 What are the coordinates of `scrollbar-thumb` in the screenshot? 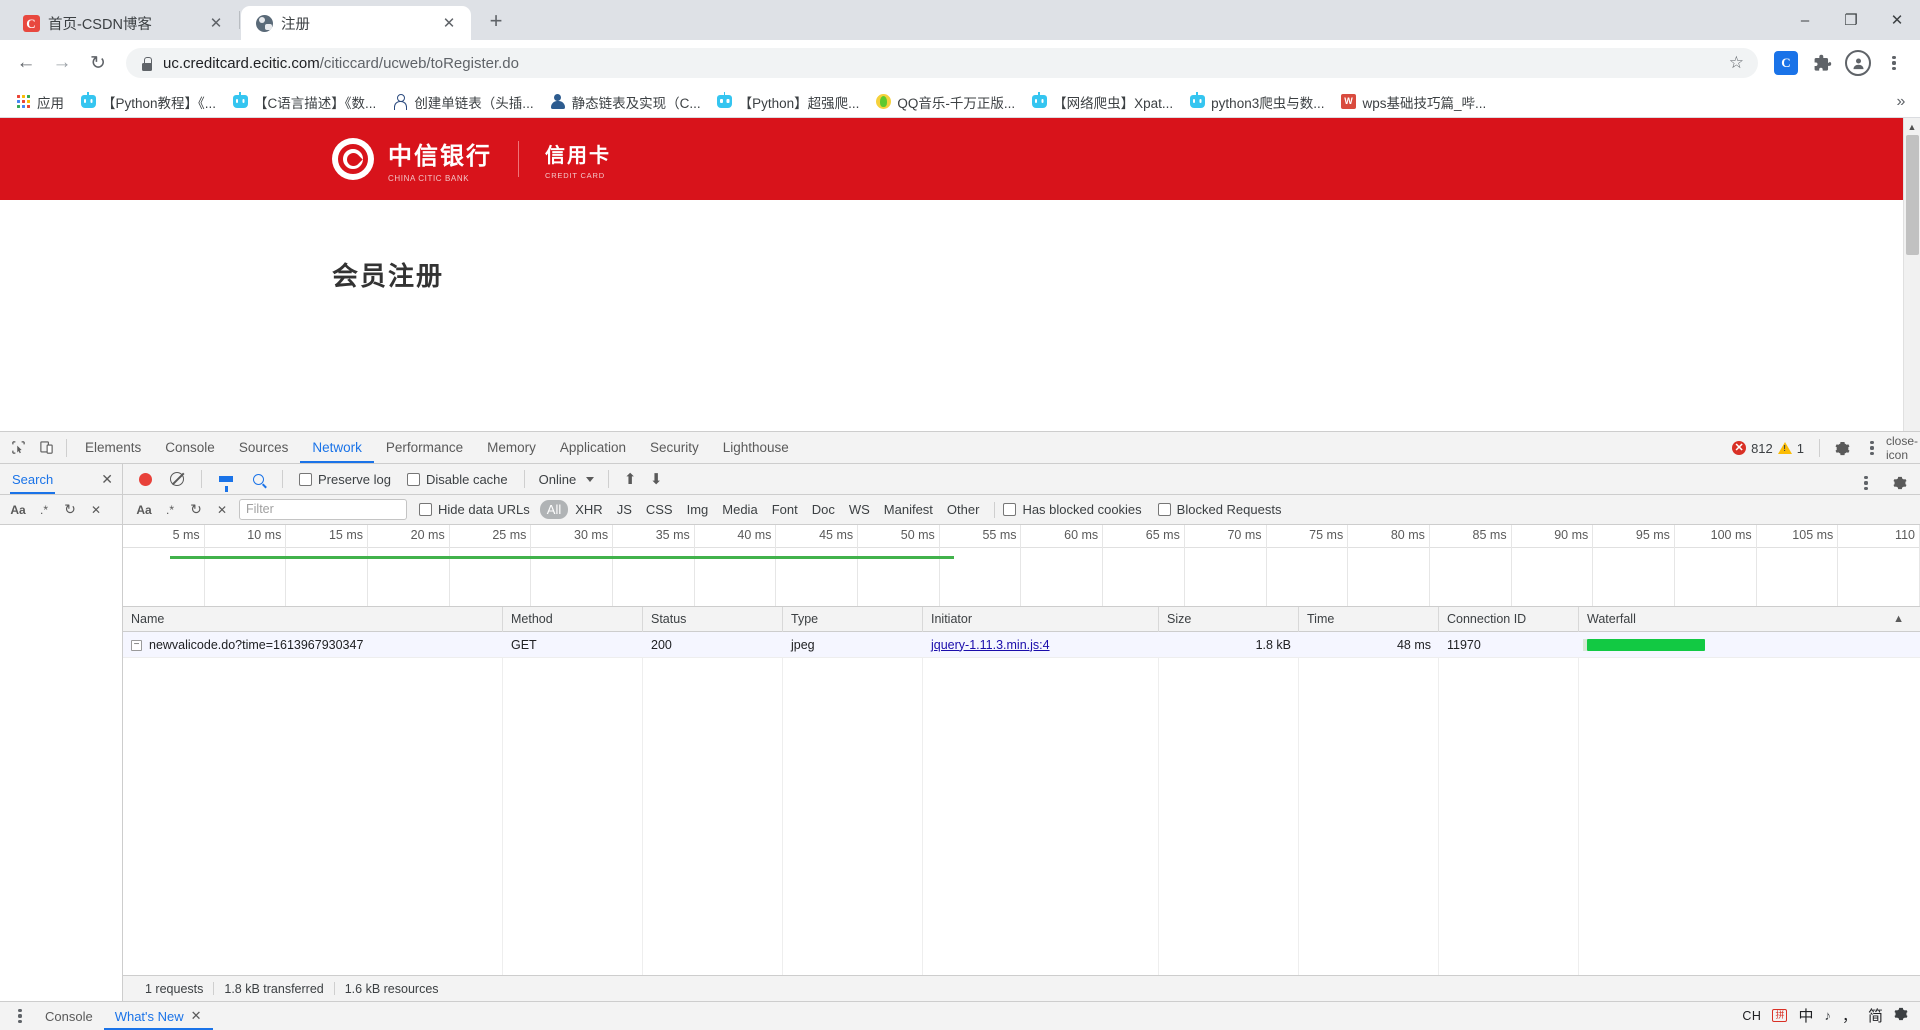 It's located at (1912, 195).